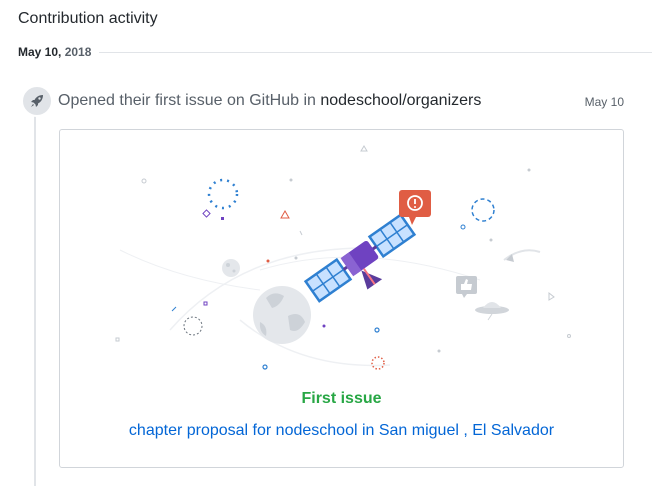 This screenshot has height=486, width=652. Describe the element at coordinates (522, 255) in the screenshot. I see `comet-icon` at that location.